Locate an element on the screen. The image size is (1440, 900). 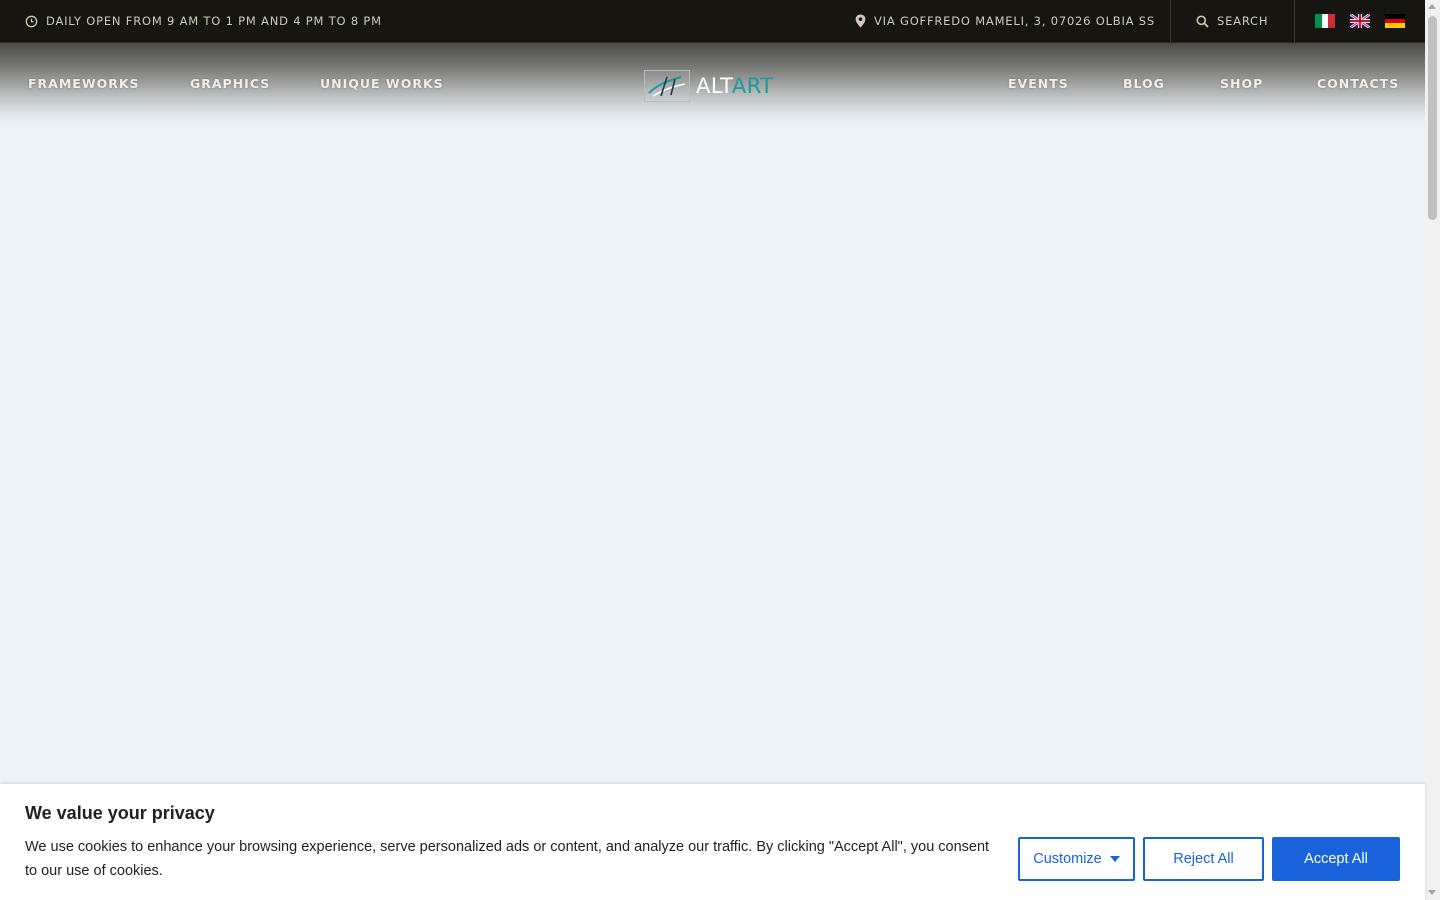
language-switcher is located at coordinates (1360, 21).